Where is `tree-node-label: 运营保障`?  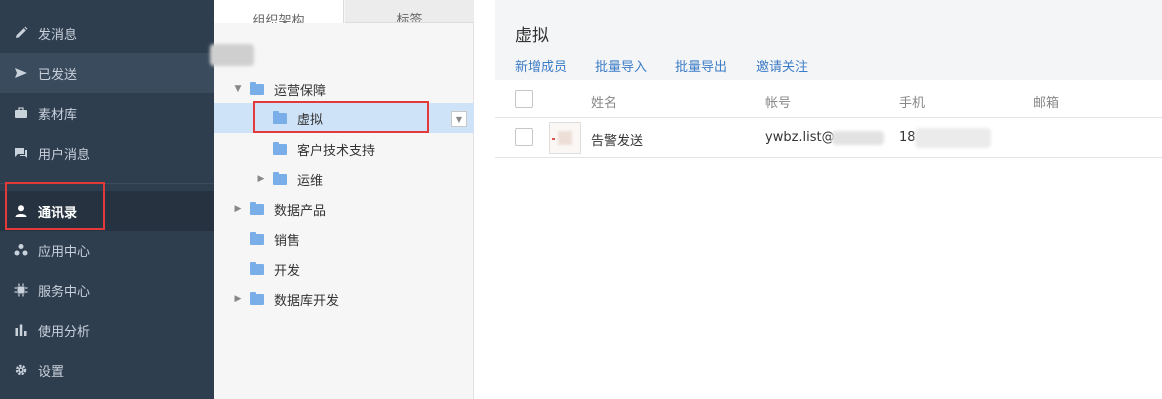
tree-node-label: 运营保障 is located at coordinates (300, 91).